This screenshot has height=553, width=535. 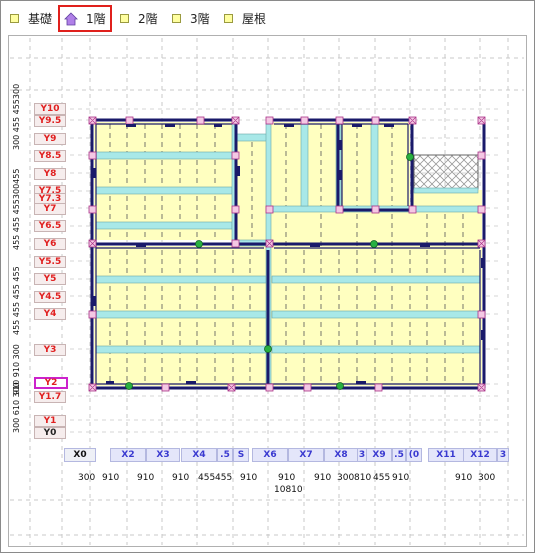 What do you see at coordinates (16, 407) in the screenshot?
I see `y-dimension-text: 300 610 300` at bounding box center [16, 407].